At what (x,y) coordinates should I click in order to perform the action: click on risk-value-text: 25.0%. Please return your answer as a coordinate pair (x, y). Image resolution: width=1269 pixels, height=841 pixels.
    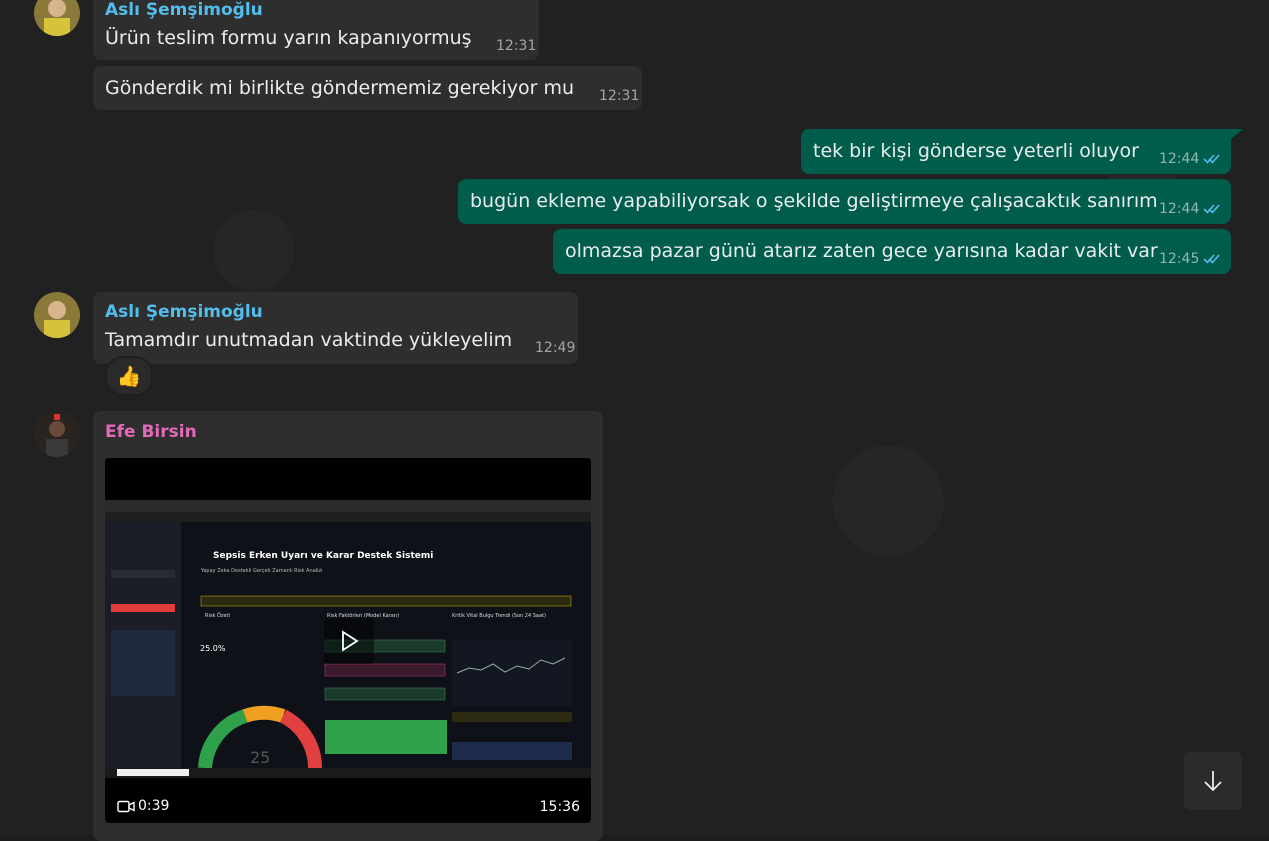
    Looking at the image, I should click on (213, 648).